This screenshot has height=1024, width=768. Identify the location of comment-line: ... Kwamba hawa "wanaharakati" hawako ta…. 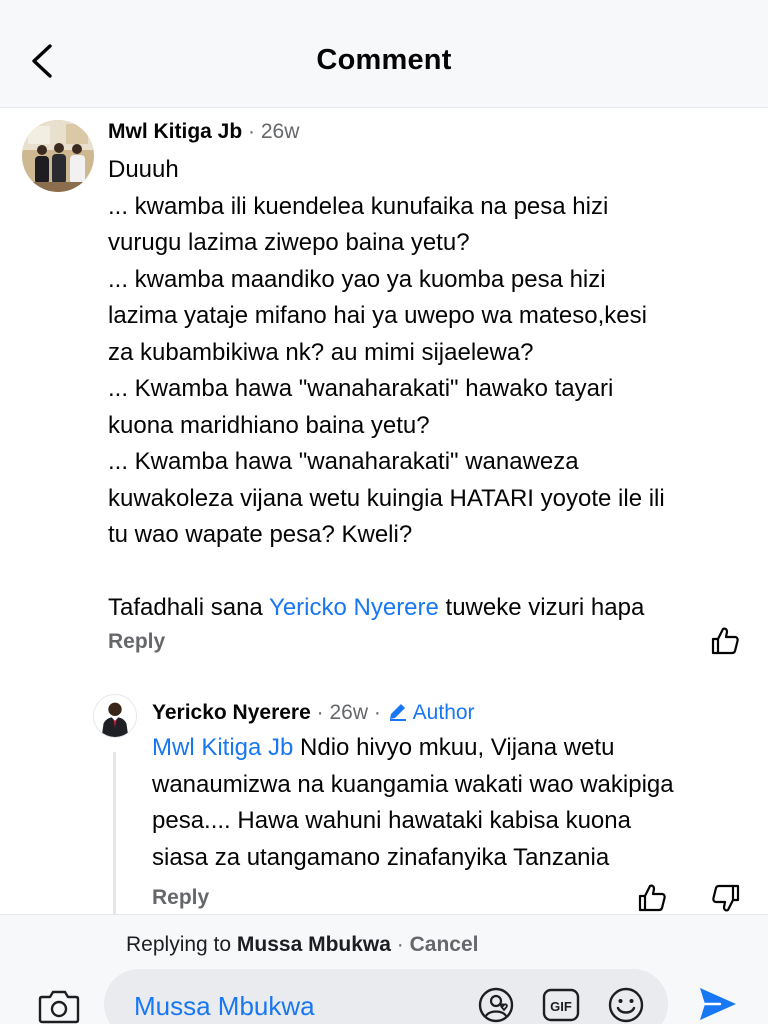
(361, 388).